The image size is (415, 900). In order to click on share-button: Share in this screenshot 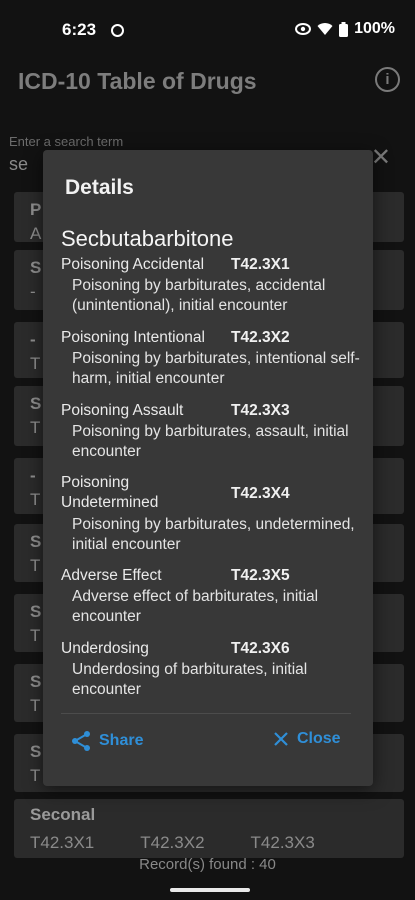, I will do `click(107, 741)`.